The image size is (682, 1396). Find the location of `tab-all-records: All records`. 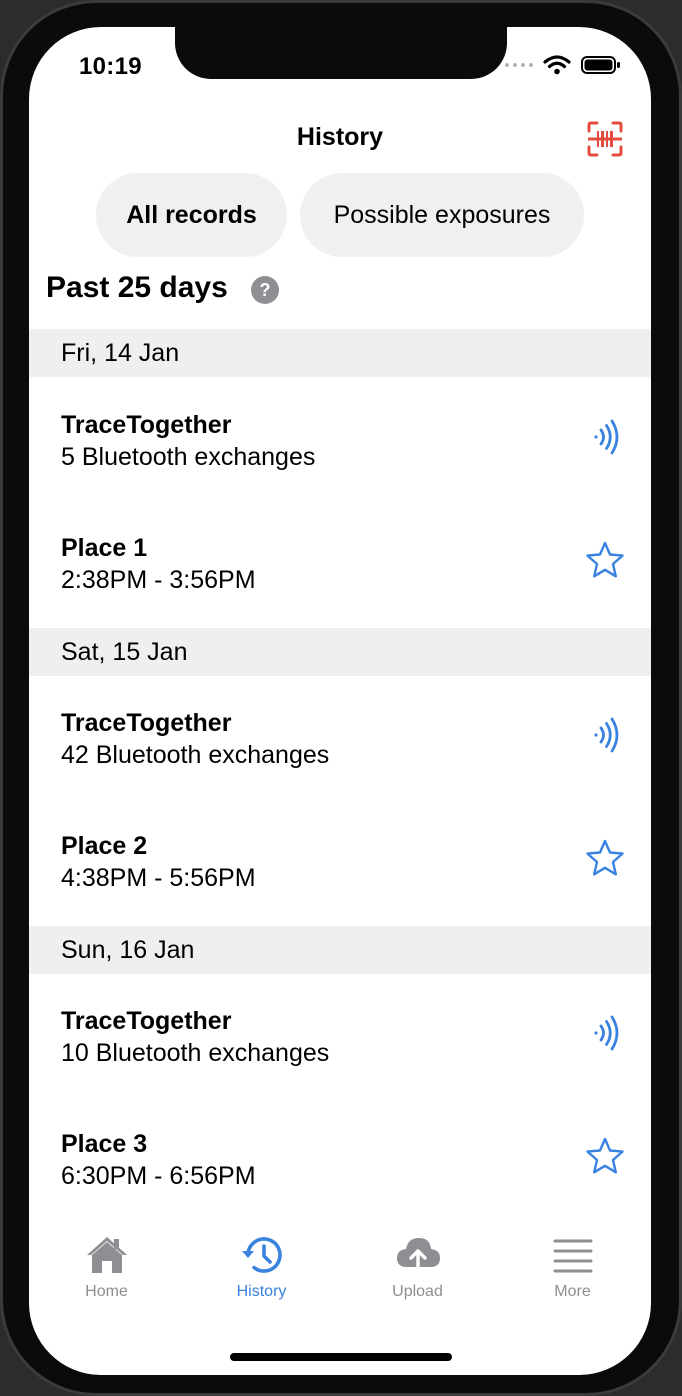

tab-all-records: All records is located at coordinates (191, 215).